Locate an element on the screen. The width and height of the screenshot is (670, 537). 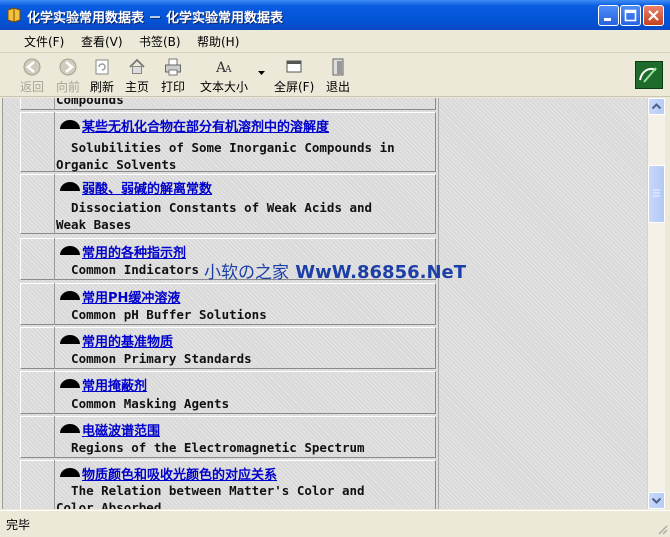
font-size-icon: AA is located at coordinates (223, 68).